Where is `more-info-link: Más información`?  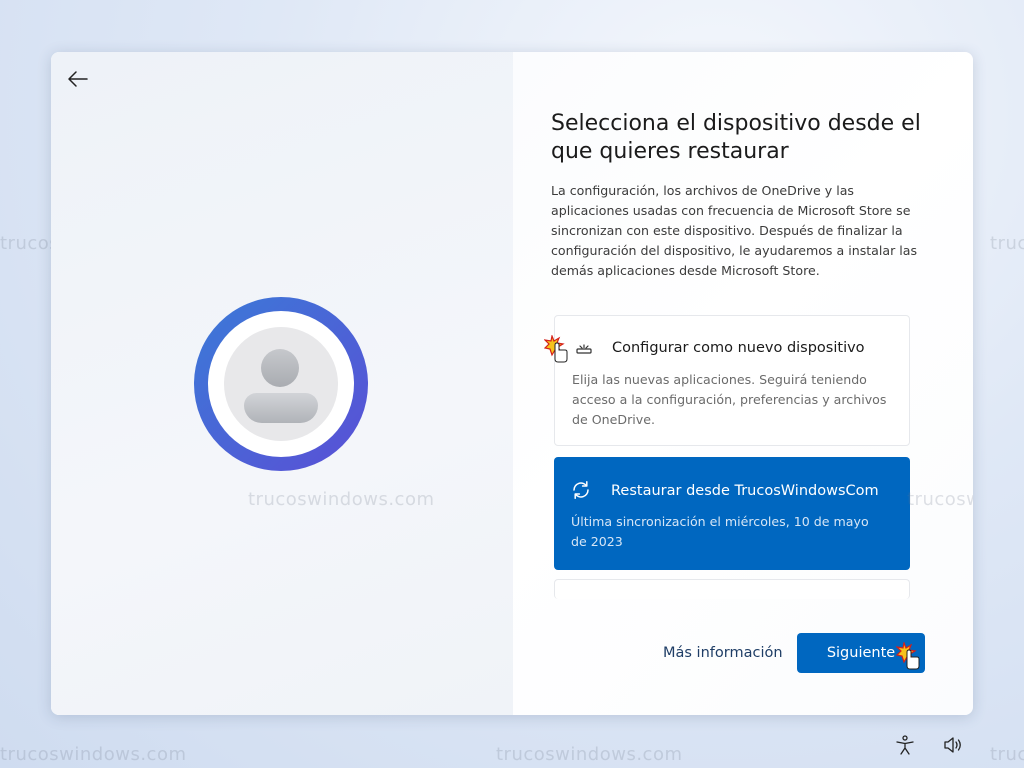 more-info-link: Más información is located at coordinates (723, 653).